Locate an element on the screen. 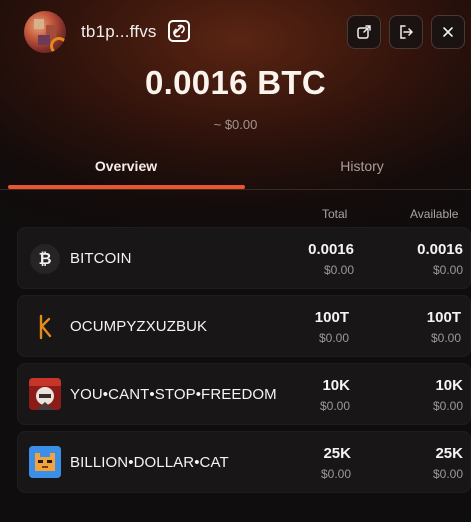 This screenshot has width=471, height=522. balance-amount: 0.0016 BTC is located at coordinates (235, 82).